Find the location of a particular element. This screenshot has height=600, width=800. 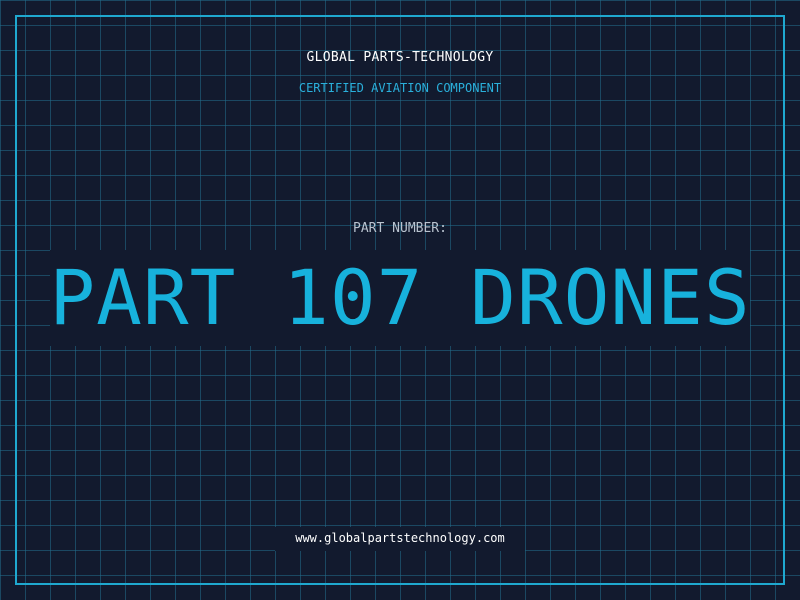

part-number-label: PART NUMBER: is located at coordinates (400, 228).